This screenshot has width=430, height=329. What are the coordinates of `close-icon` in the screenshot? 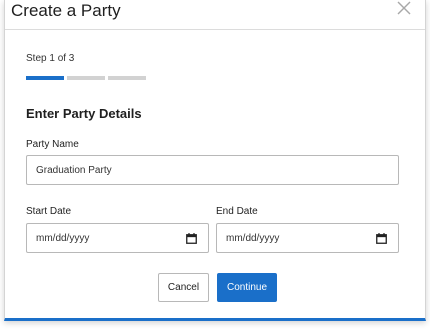 It's located at (405, 9).